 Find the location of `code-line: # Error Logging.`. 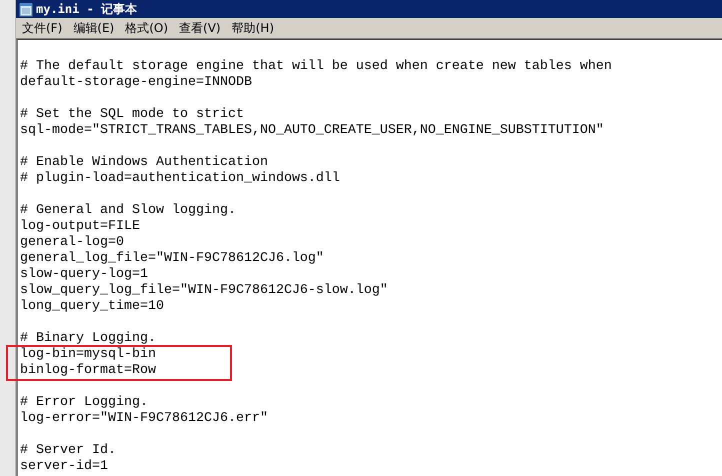

code-line: # Error Logging. is located at coordinates (84, 402).